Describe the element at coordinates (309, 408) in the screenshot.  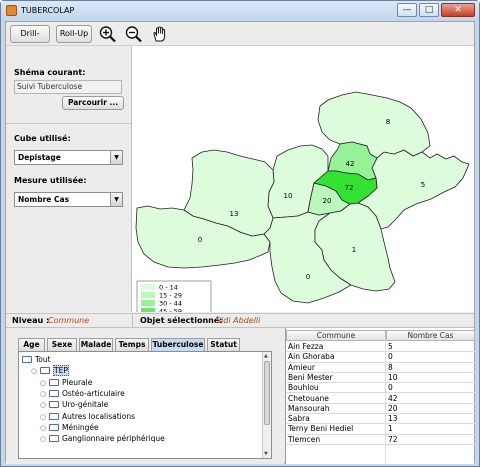
I see `commune-cell: Mansourah` at that location.